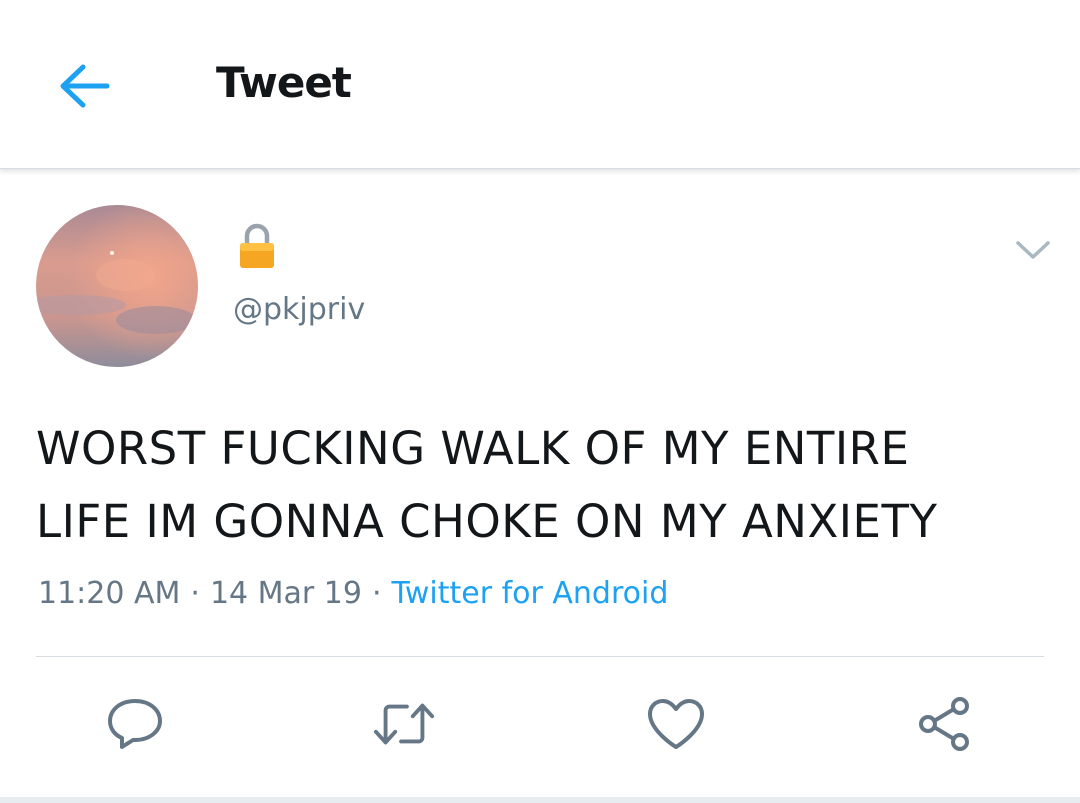  I want to click on tweet-source-link: Twitter for Android, so click(530, 593).